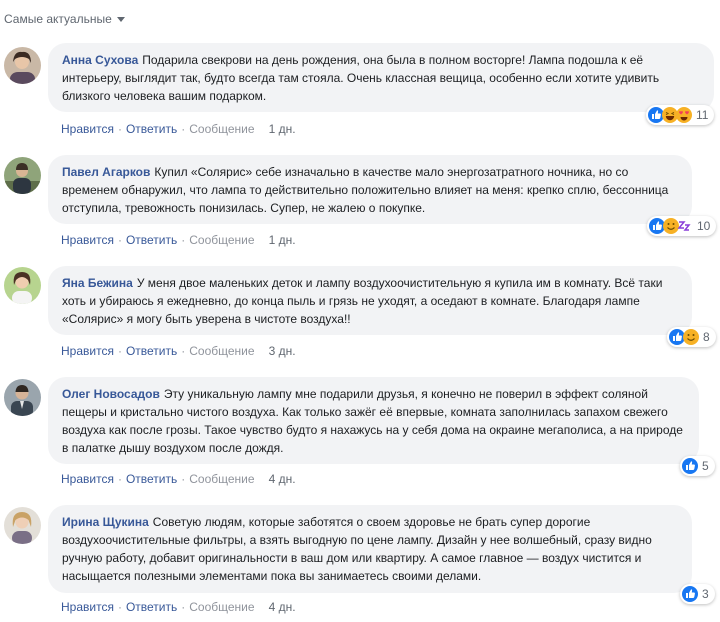  I want to click on reactions-summary: 10, so click(682, 226).